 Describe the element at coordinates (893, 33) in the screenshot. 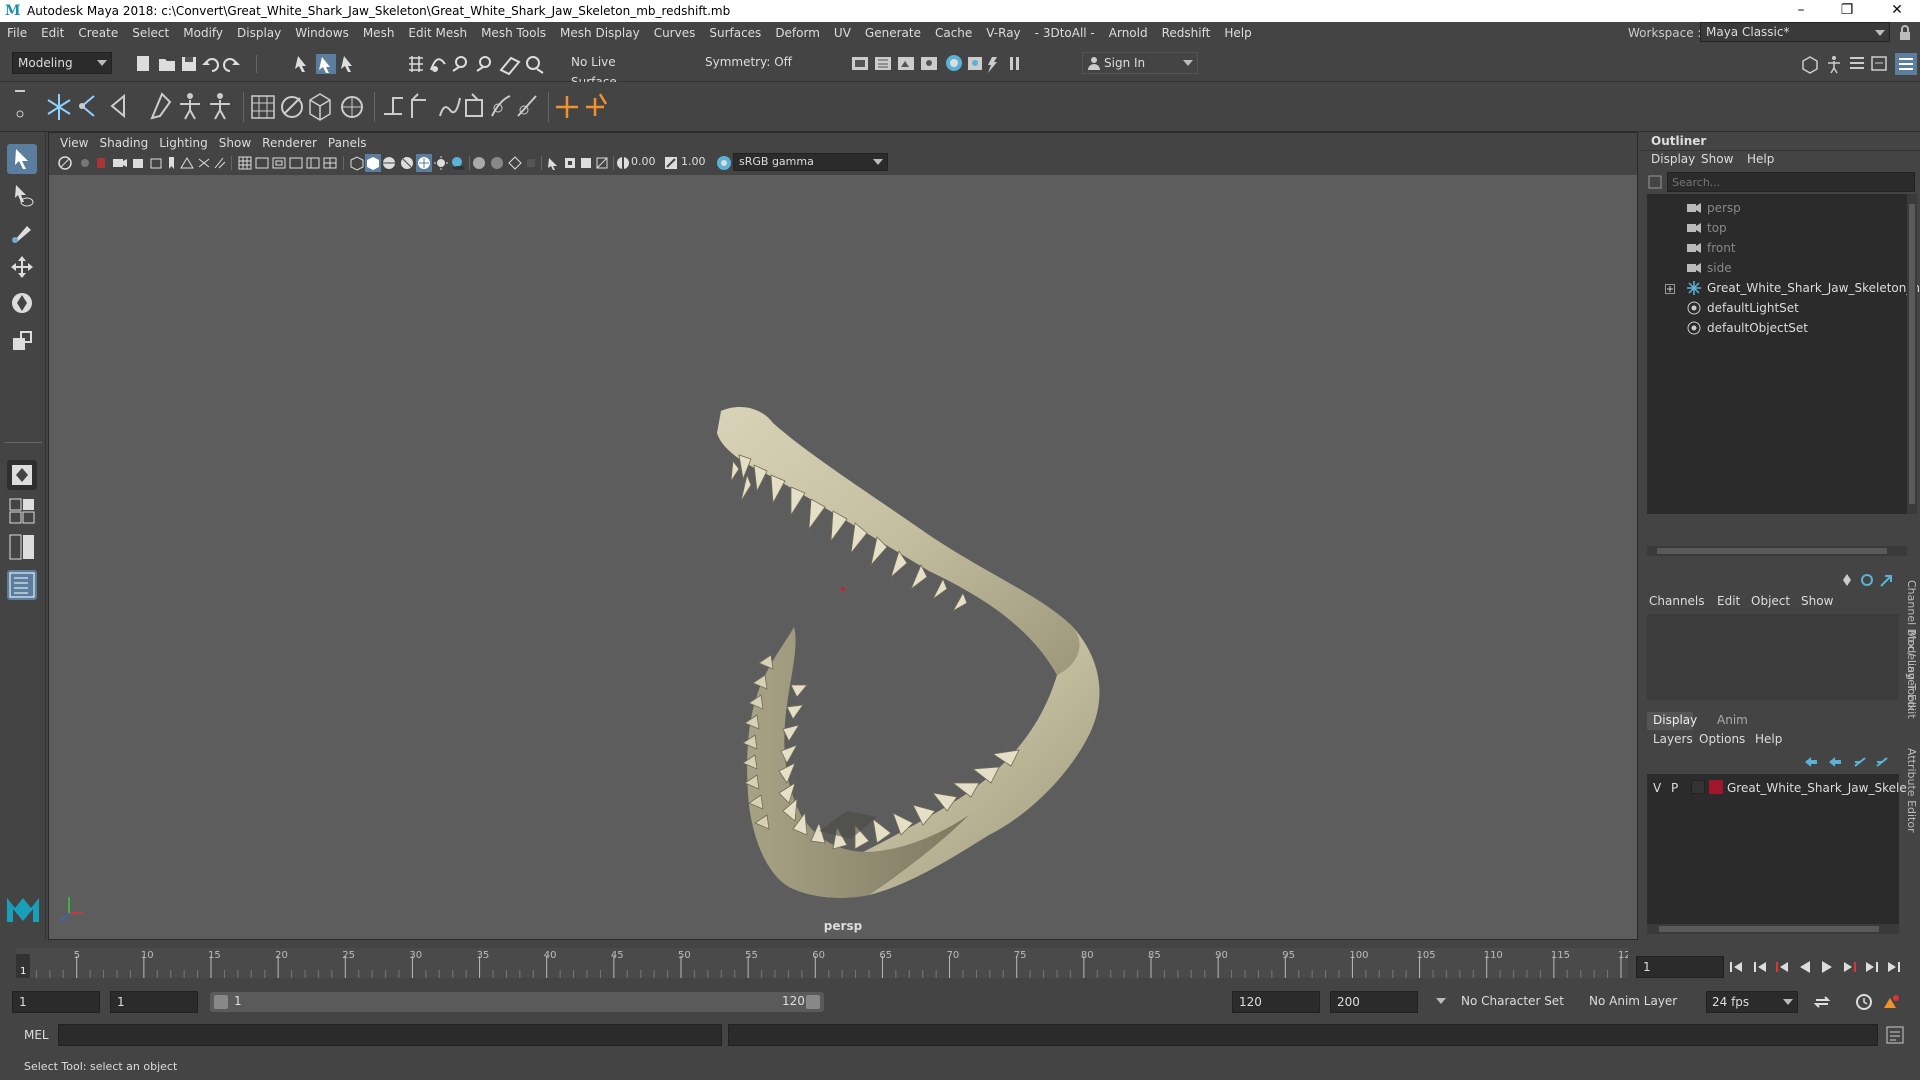

I see `menu-generate: Generate` at that location.